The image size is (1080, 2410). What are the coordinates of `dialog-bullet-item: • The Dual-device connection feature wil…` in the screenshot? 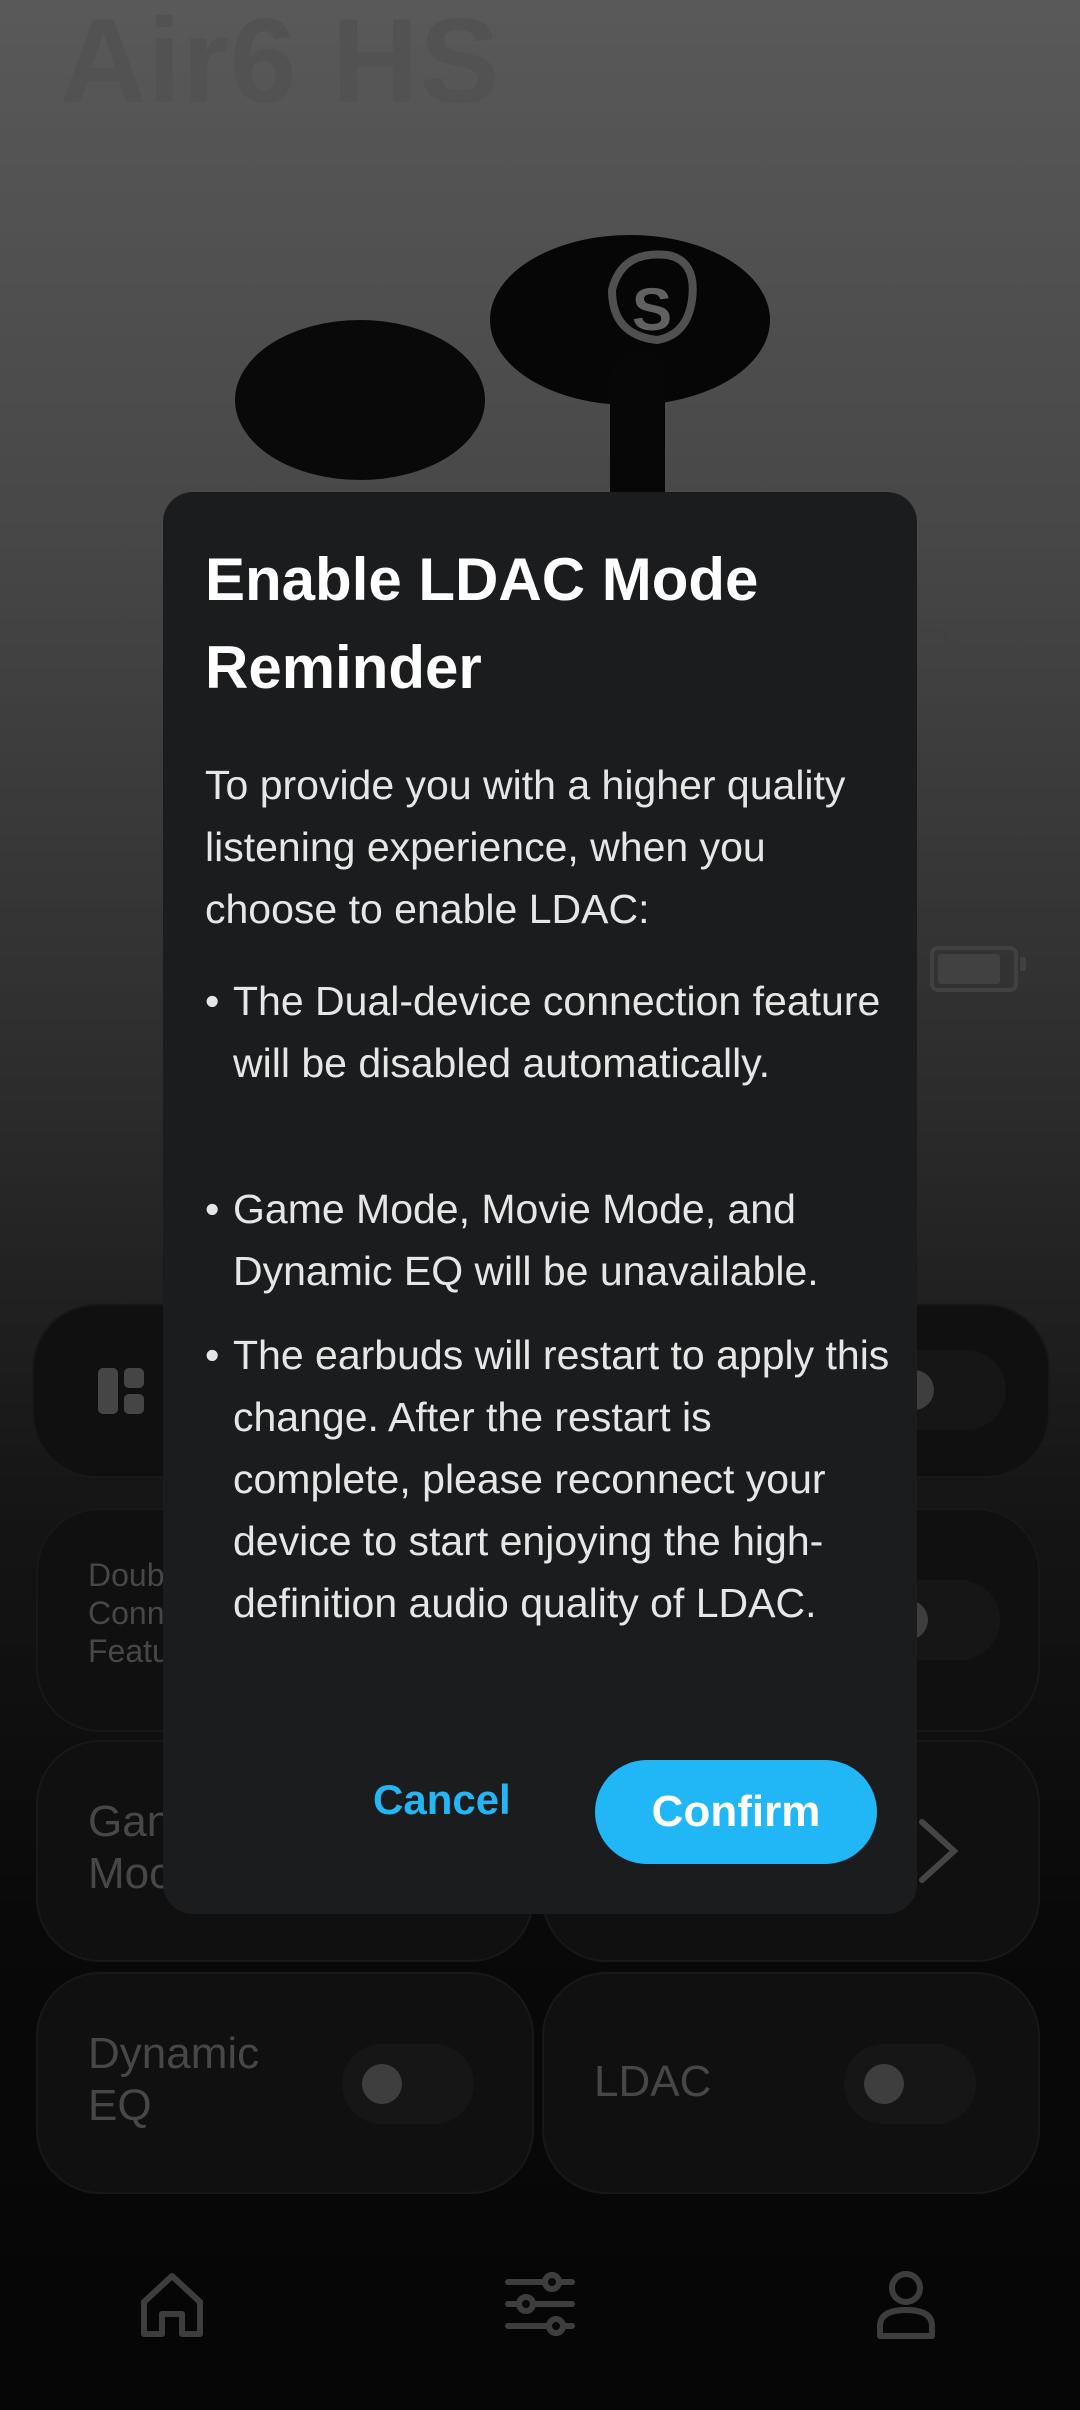 It's located at (545, 1063).